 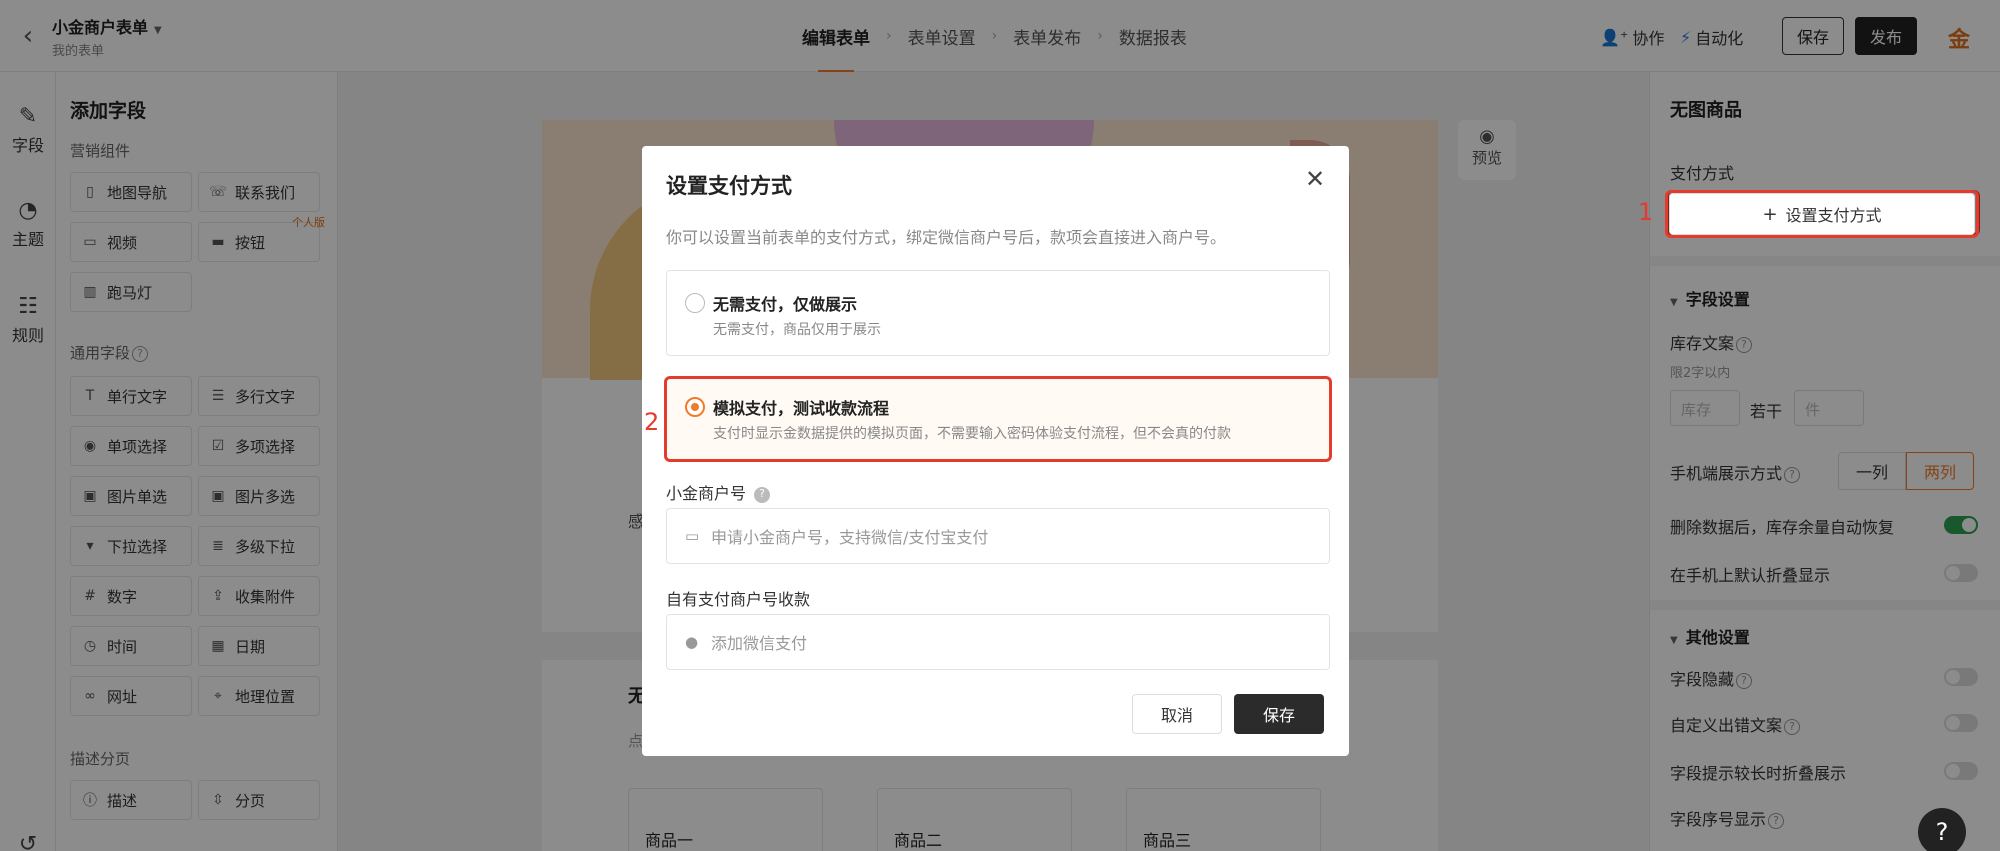 What do you see at coordinates (797, 330) in the screenshot?
I see `option-desc: 无需支付，商品仅用于展示` at bounding box center [797, 330].